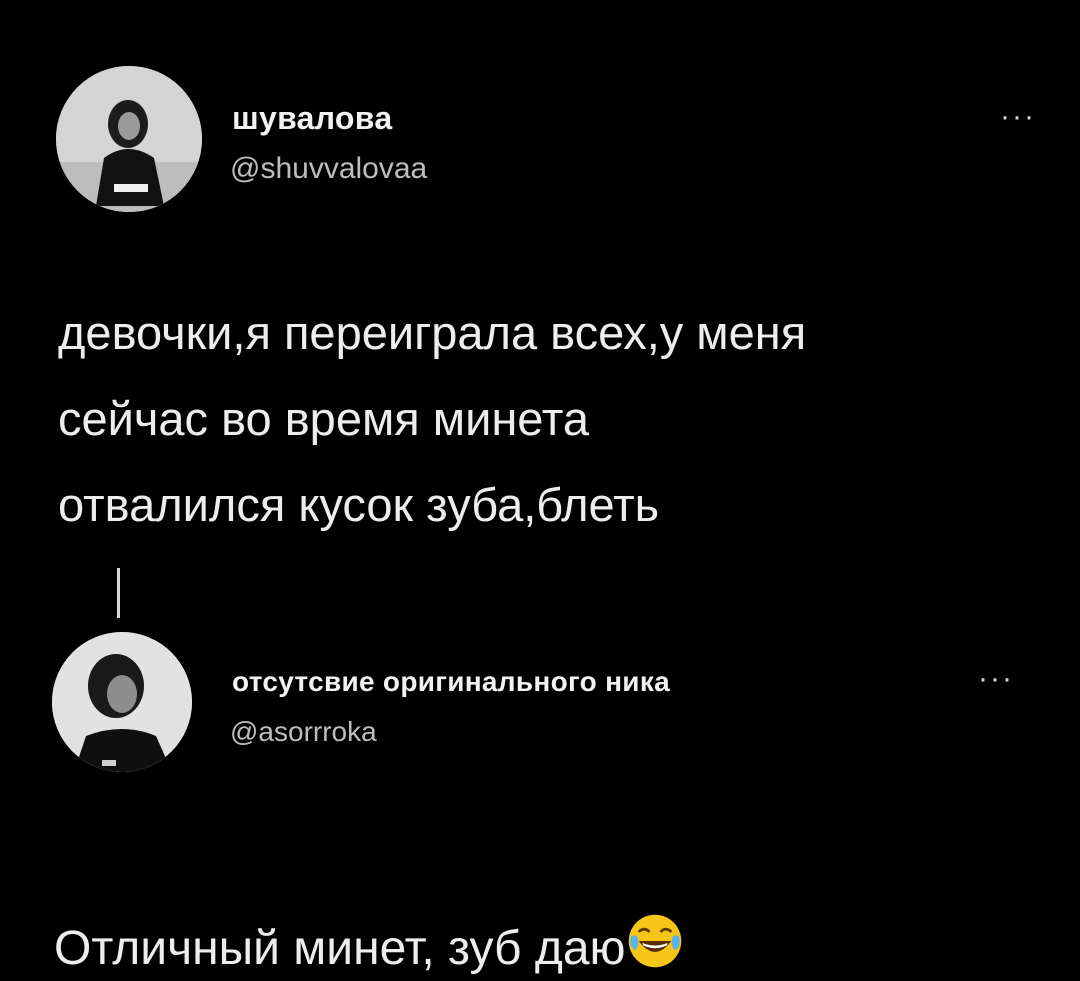 This screenshot has height=981, width=1080. I want to click on thread-connector, so click(118, 593).